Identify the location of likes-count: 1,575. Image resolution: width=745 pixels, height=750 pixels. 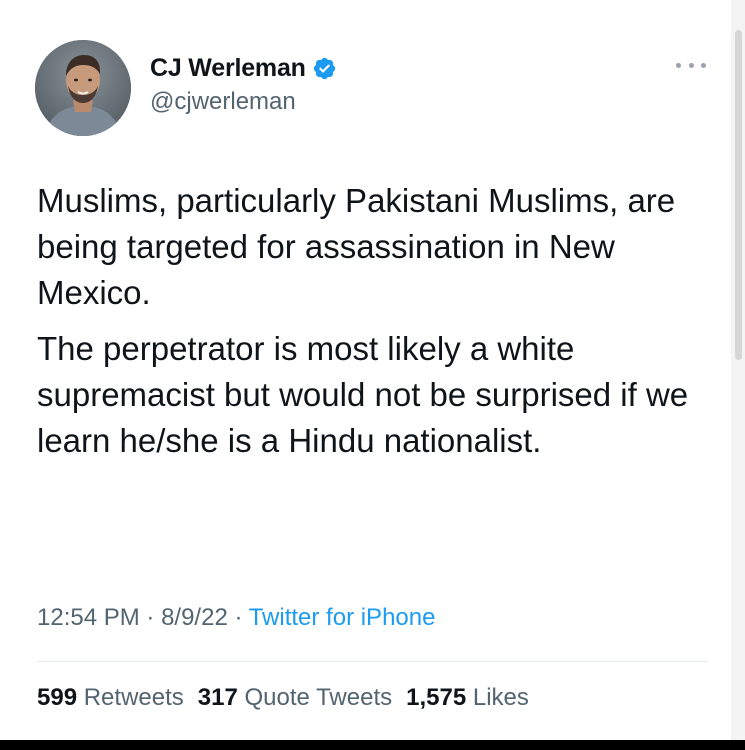
(436, 697).